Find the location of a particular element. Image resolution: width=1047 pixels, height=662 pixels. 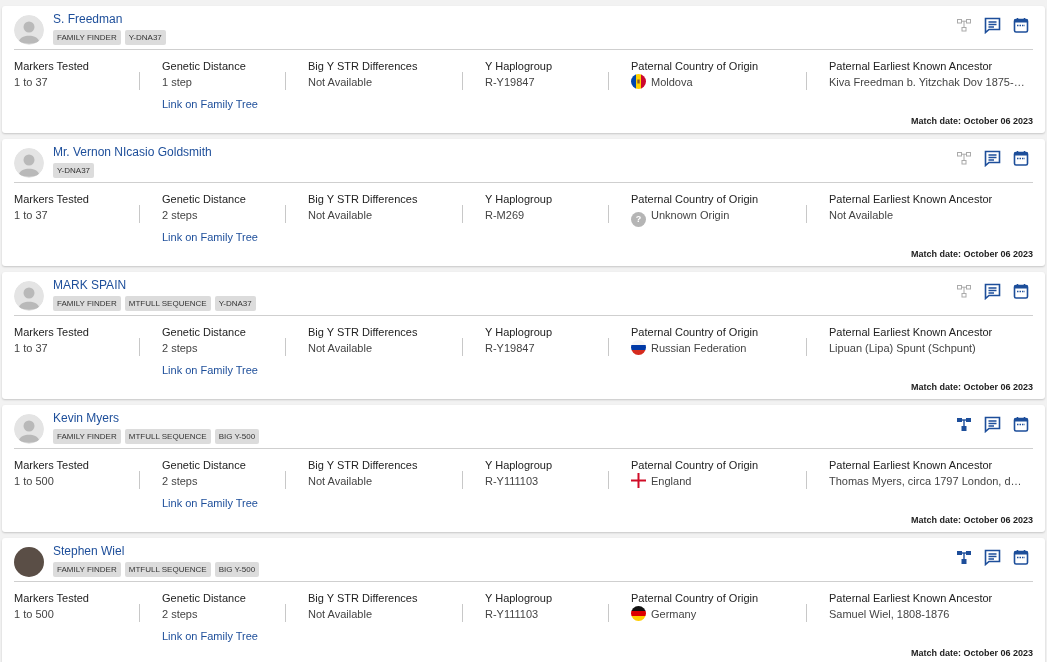

field-value: Russian Federation is located at coordinates (699, 348).